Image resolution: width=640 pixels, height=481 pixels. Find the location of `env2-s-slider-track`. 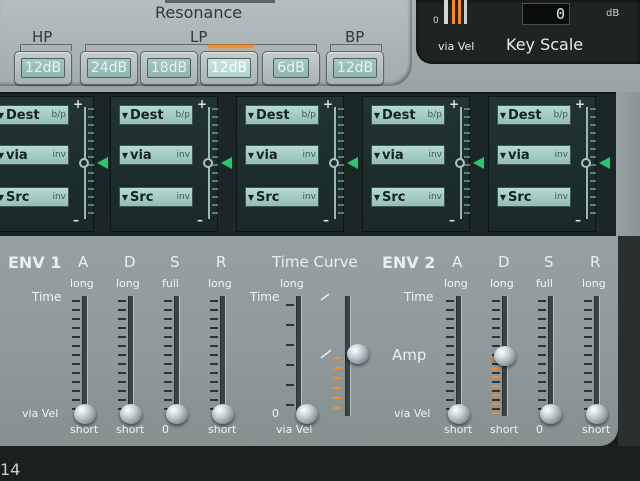

env2-s-slider-track is located at coordinates (551, 356).